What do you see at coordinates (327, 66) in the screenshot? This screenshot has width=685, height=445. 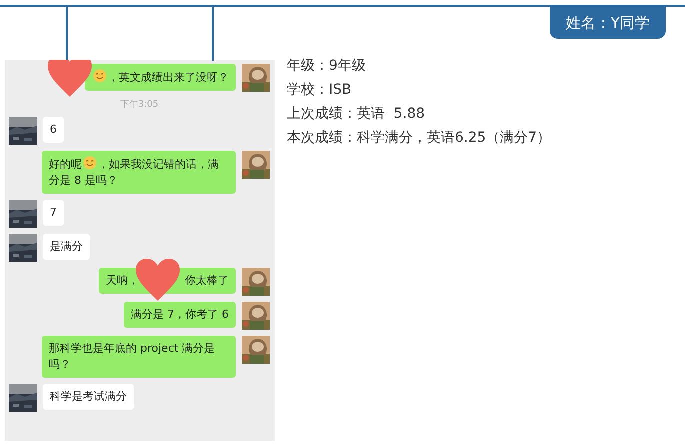 I see `info-line: 年级：9年级` at bounding box center [327, 66].